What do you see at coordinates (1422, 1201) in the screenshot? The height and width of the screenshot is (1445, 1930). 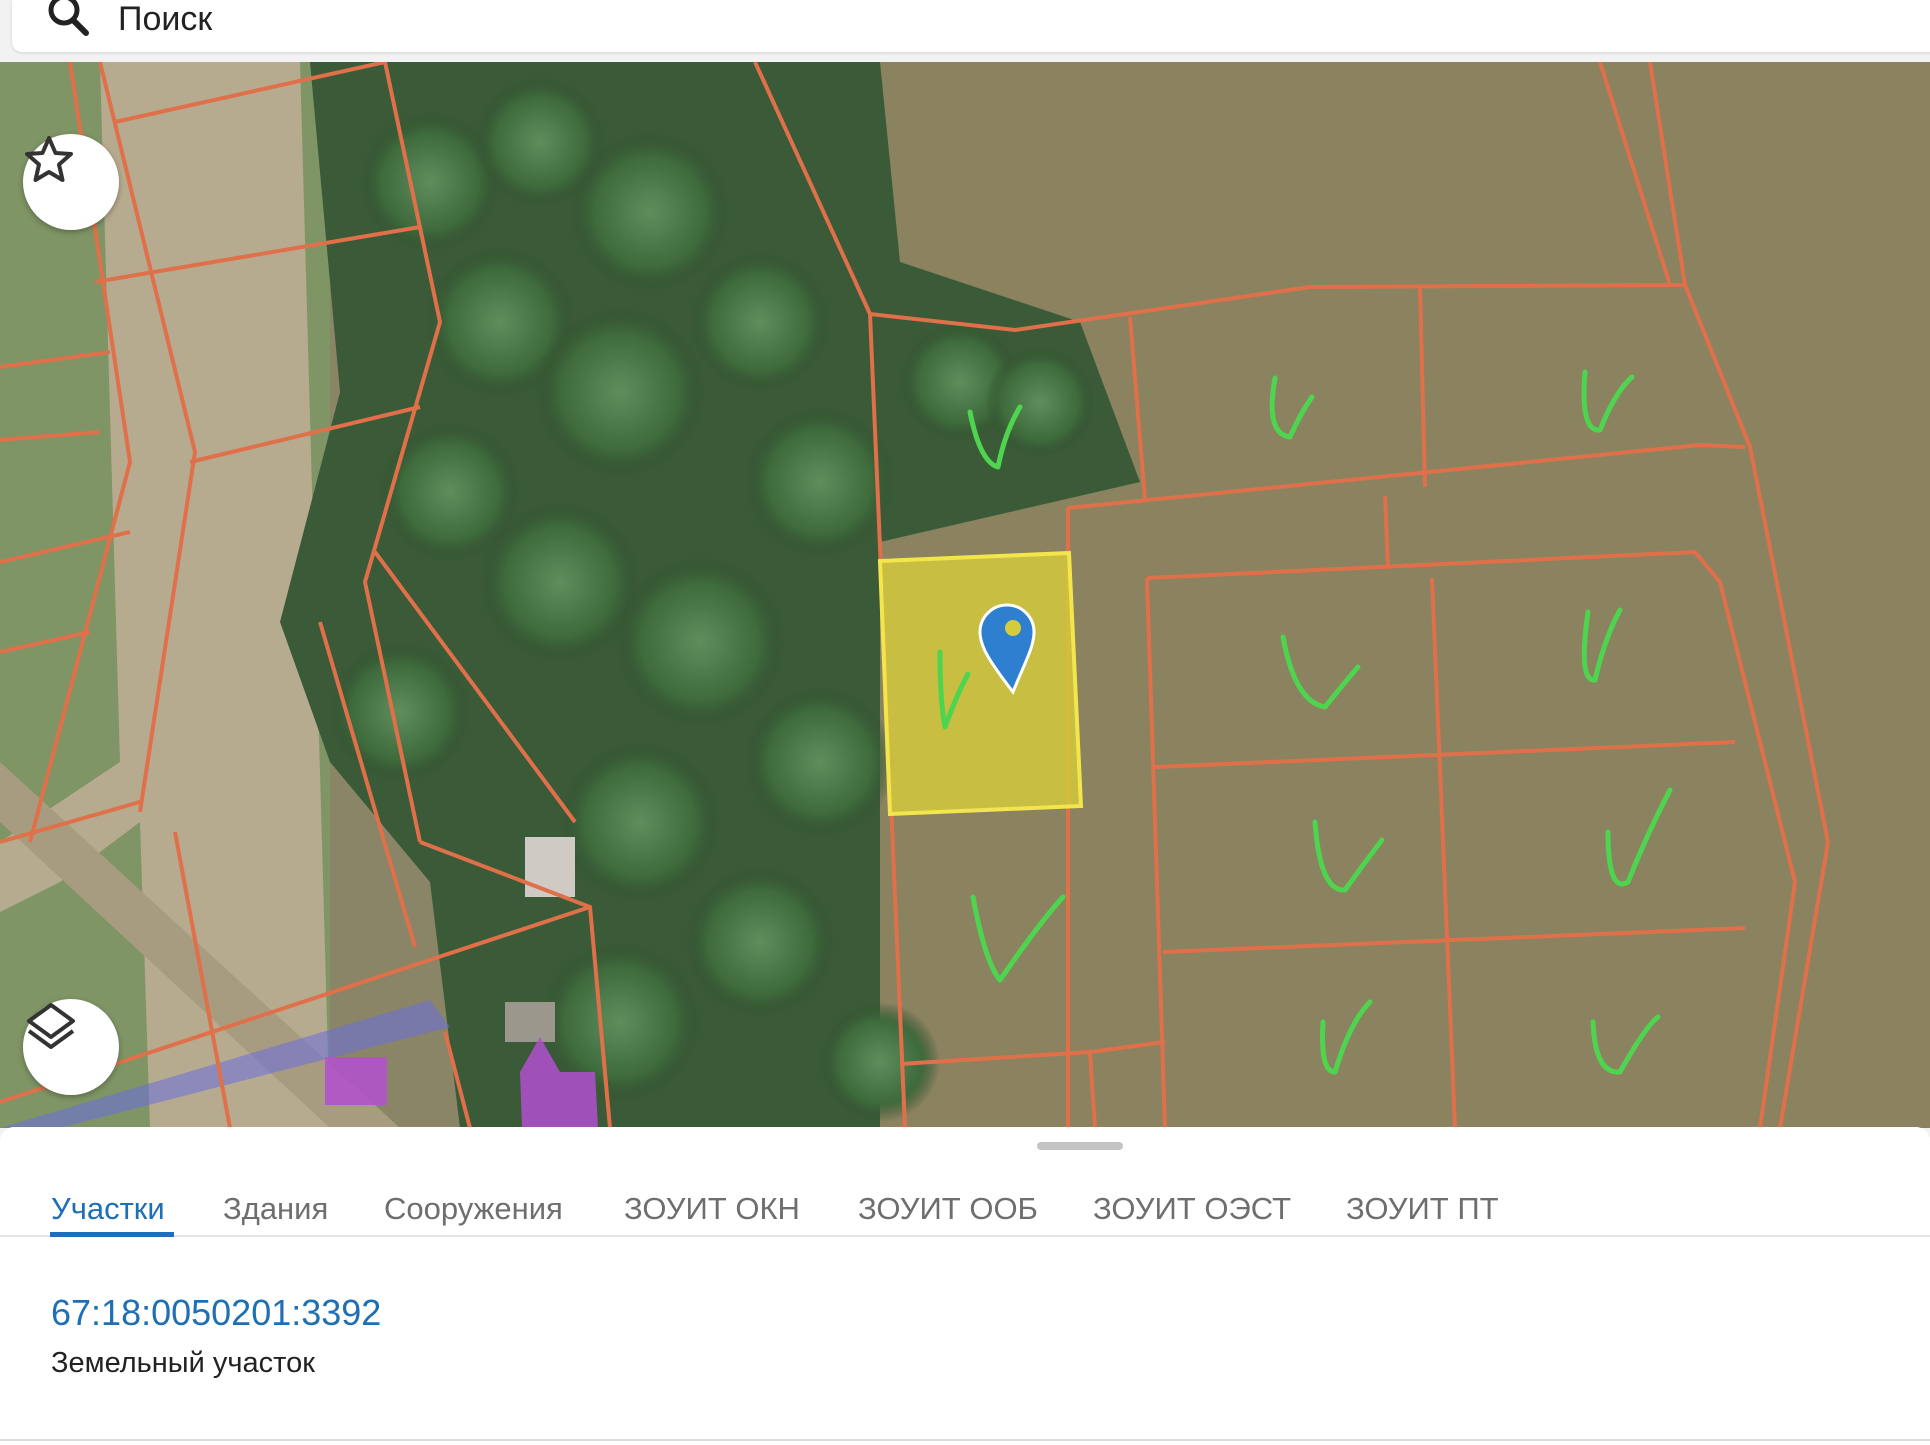 I see `tab-zouit-pt: ЗОУИТ ПТ` at bounding box center [1422, 1201].